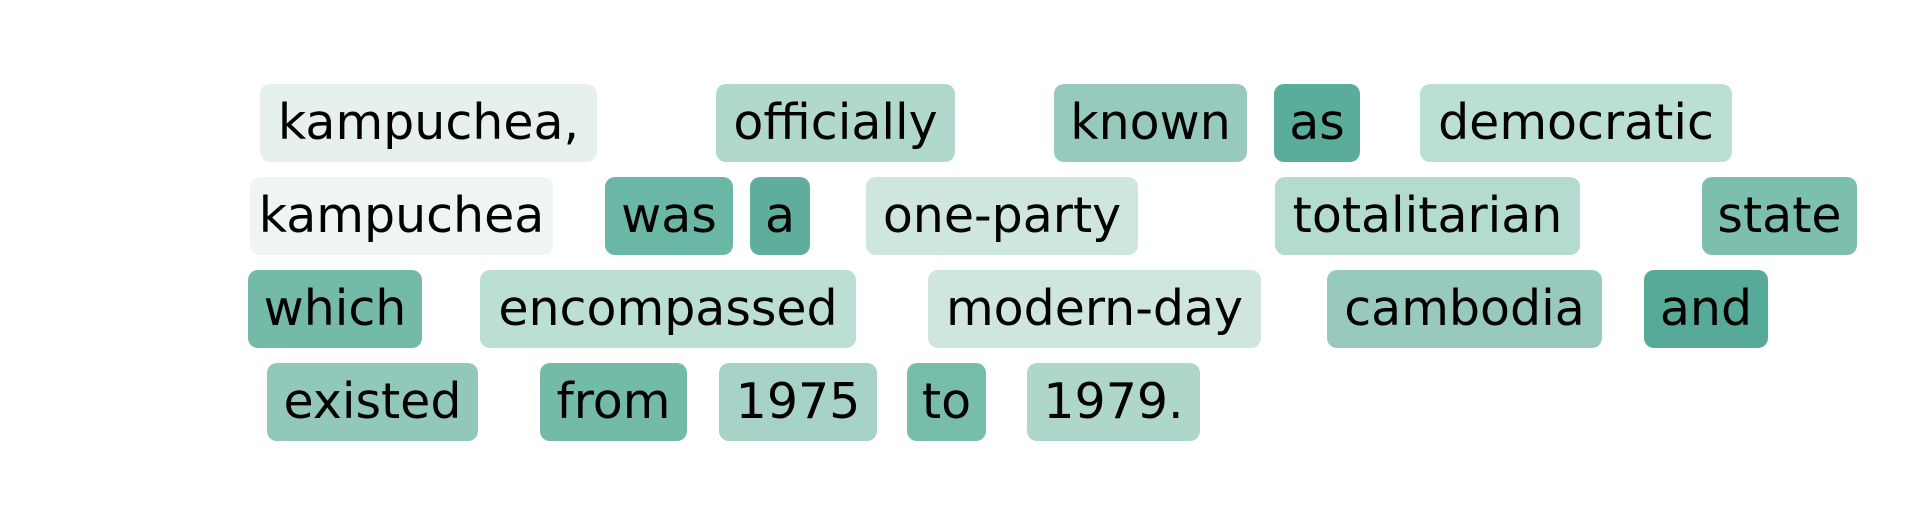 The width and height of the screenshot is (1919, 522). Describe the element at coordinates (613, 402) in the screenshot. I see `word-token: from` at that location.